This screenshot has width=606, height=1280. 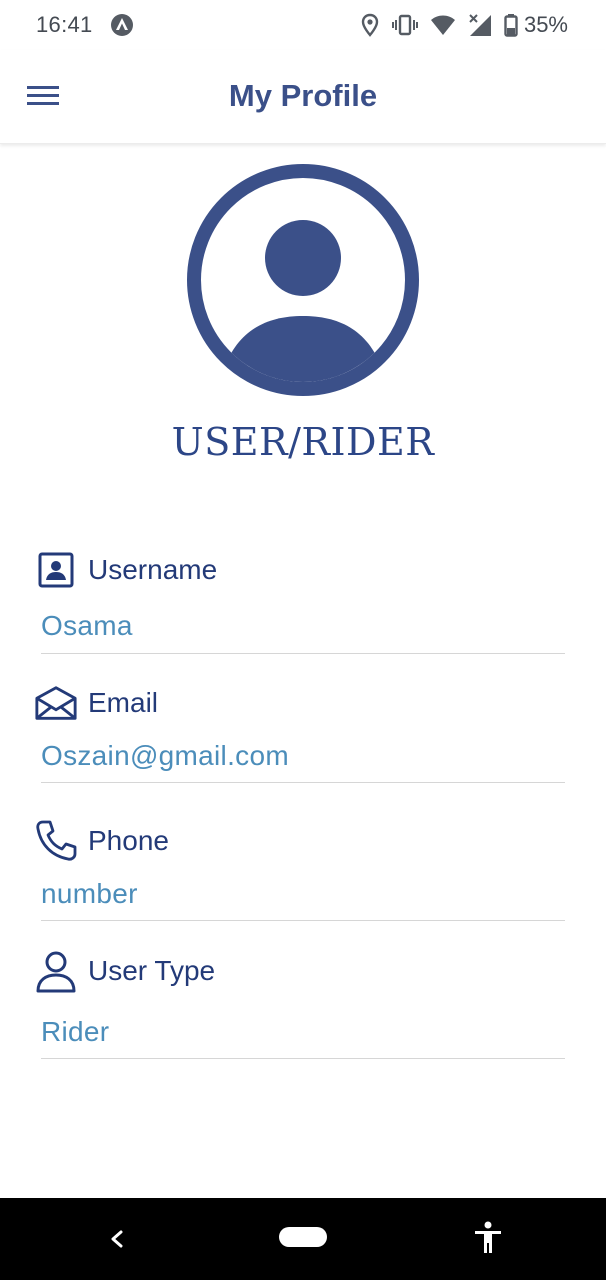 I want to click on back-icon, so click(x=117, y=1239).